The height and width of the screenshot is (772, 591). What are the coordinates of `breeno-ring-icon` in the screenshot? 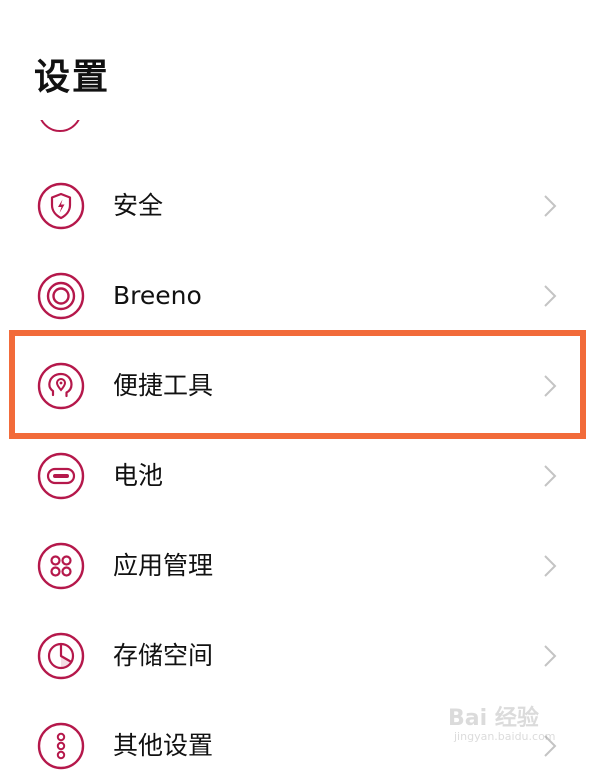 It's located at (61, 296).